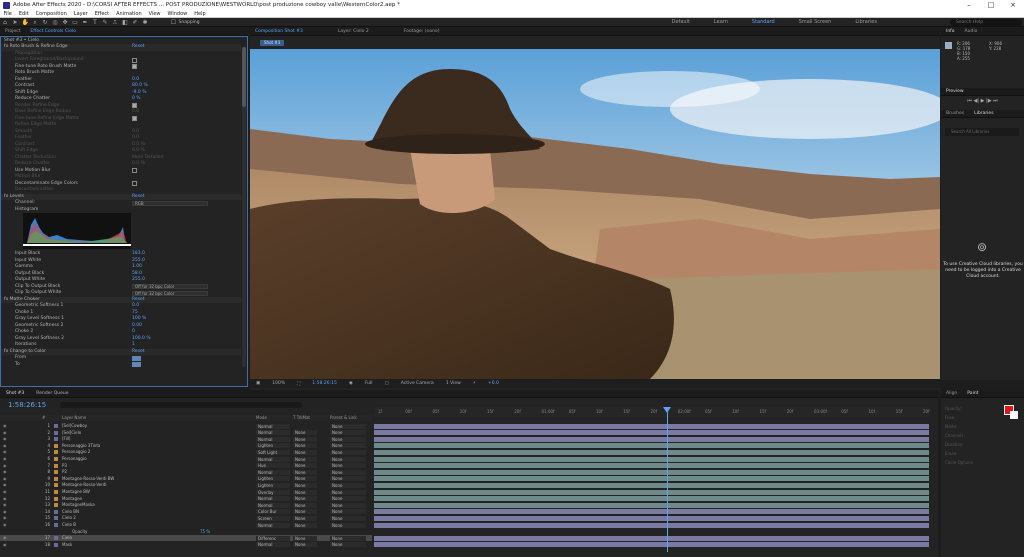 The image size is (1024, 557). I want to click on layer-name: [Fill], so click(66, 439).